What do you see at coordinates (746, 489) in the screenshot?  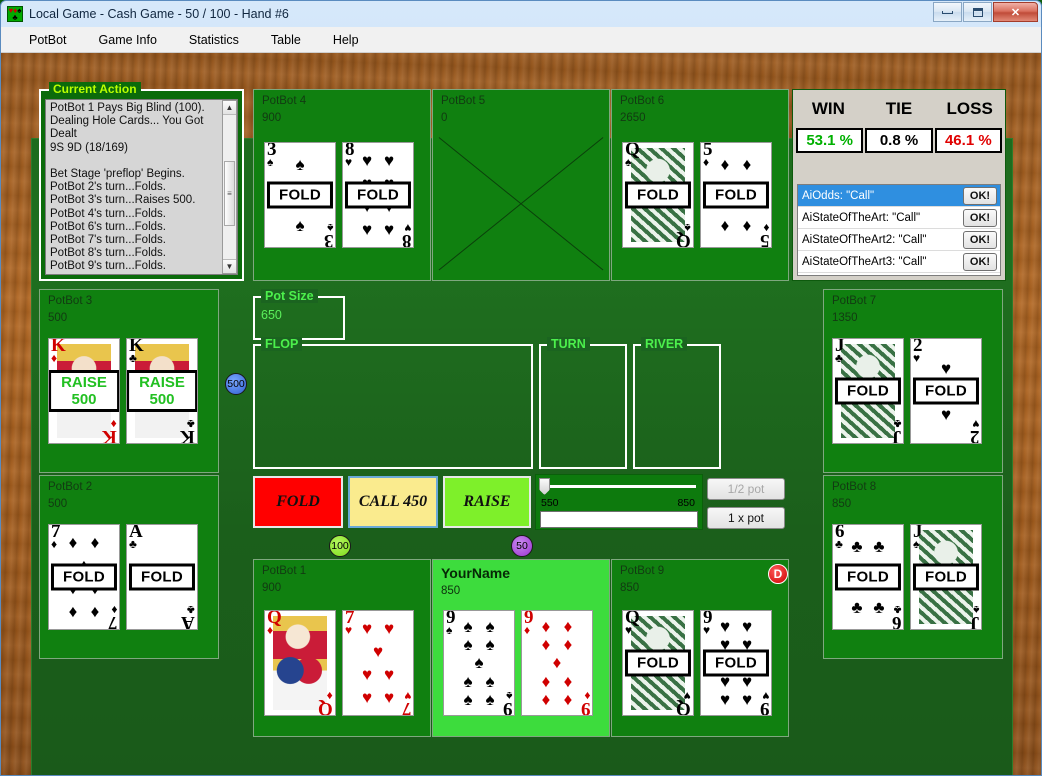 I see `half-pot-button: 1/2 pot` at bounding box center [746, 489].